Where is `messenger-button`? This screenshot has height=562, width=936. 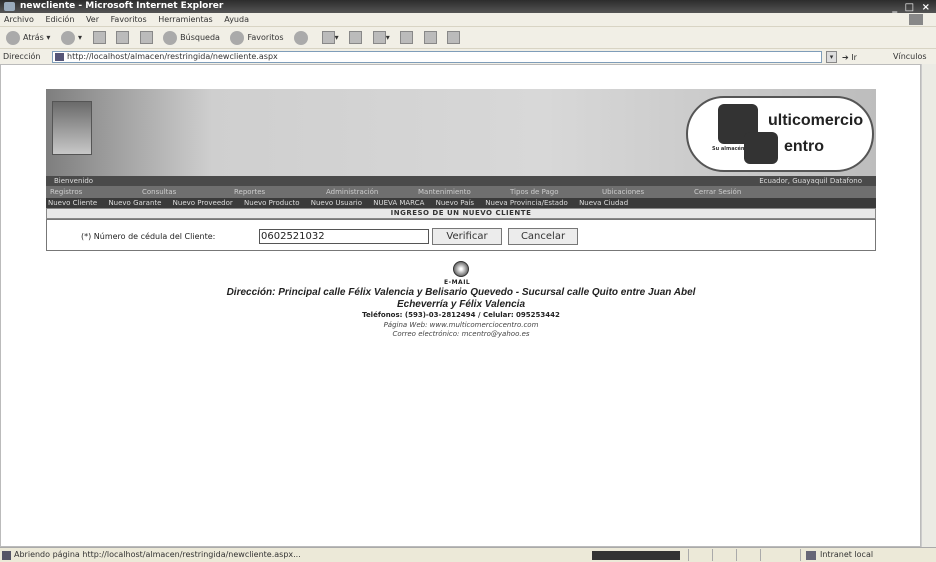
messenger-button is located at coordinates (454, 38).